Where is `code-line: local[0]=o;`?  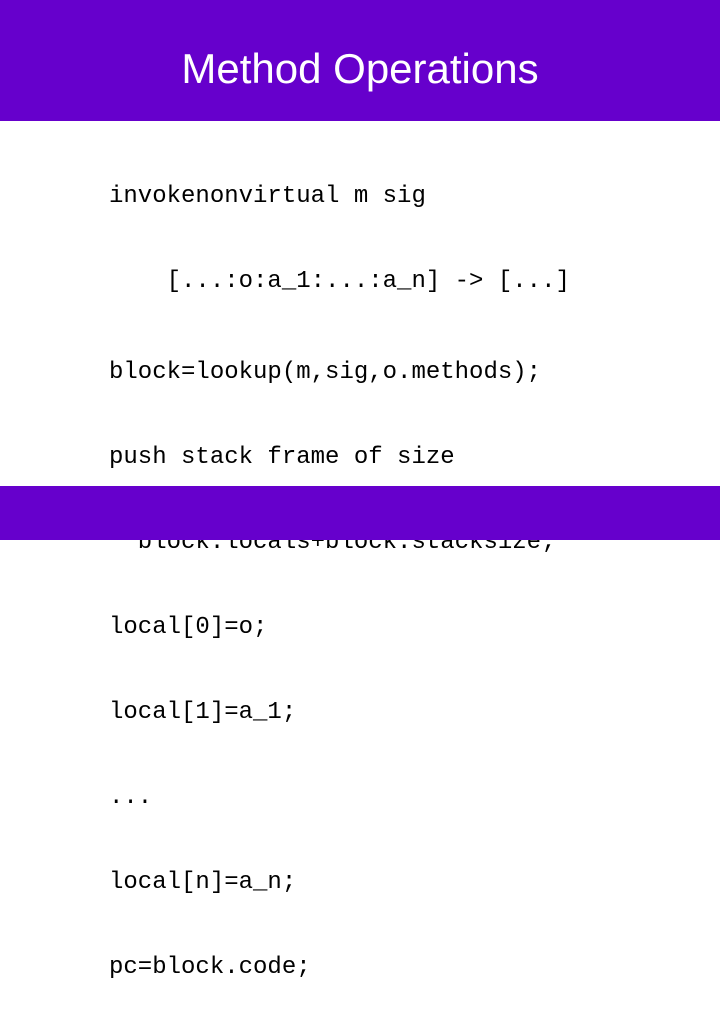 code-line: local[0]=o; is located at coordinates (188, 627).